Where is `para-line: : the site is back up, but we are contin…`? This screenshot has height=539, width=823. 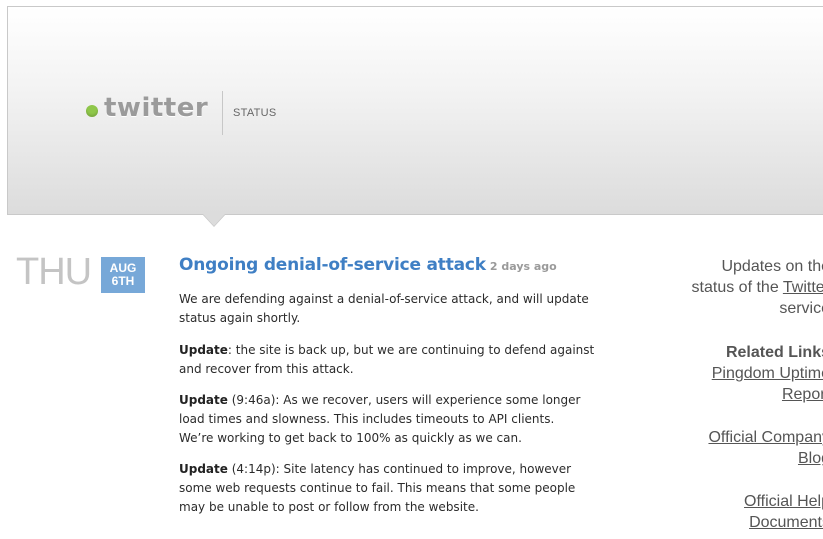 para-line: : the site is back up, but we are contin… is located at coordinates (411, 350).